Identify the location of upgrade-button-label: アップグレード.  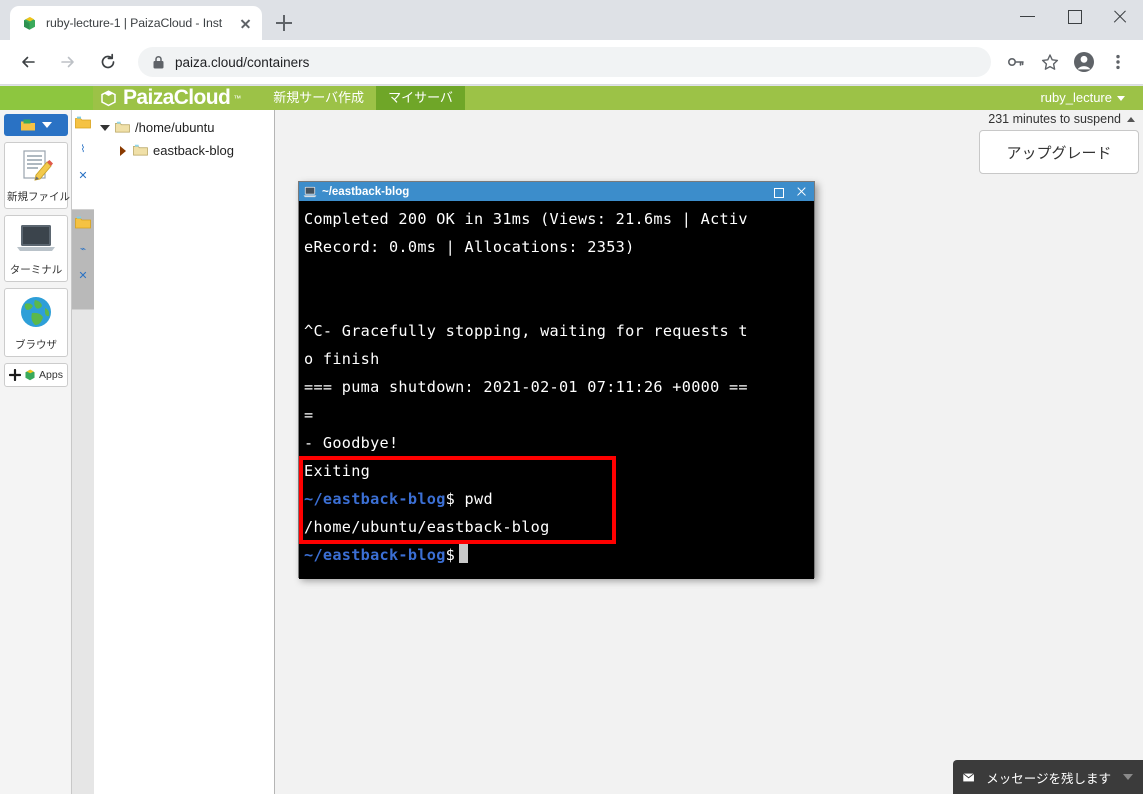
(1059, 153).